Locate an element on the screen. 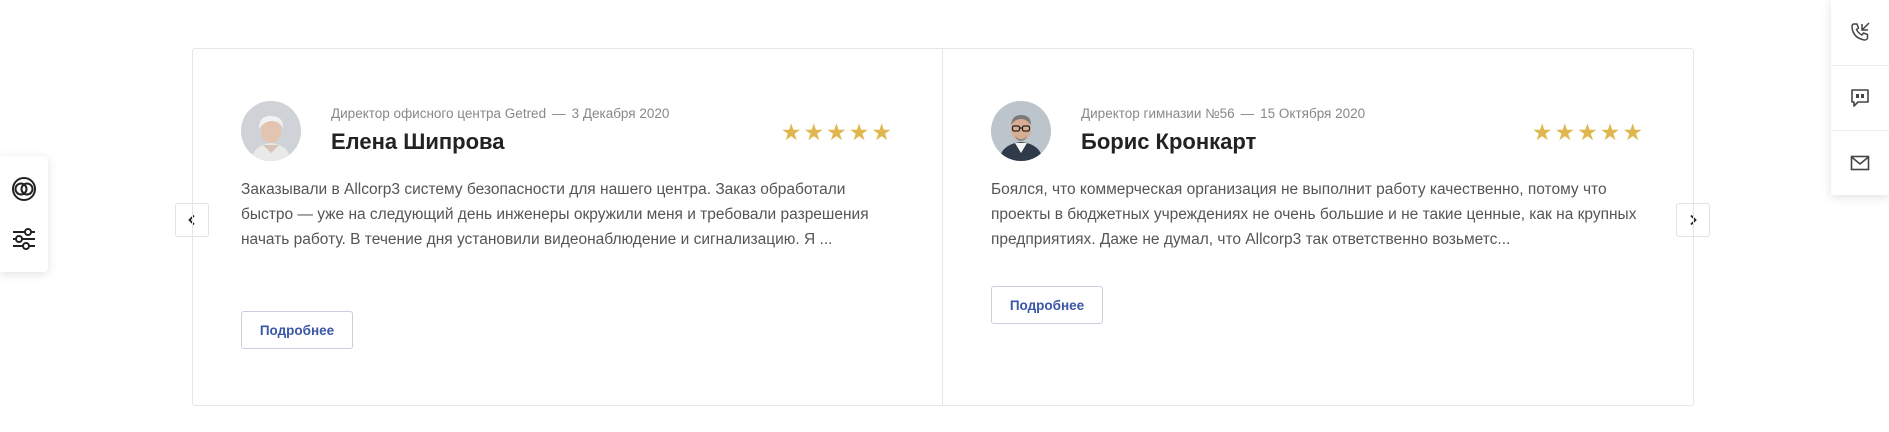 This screenshot has height=432, width=1889. reviewer-name: Елена Шипрова is located at coordinates (418, 141).